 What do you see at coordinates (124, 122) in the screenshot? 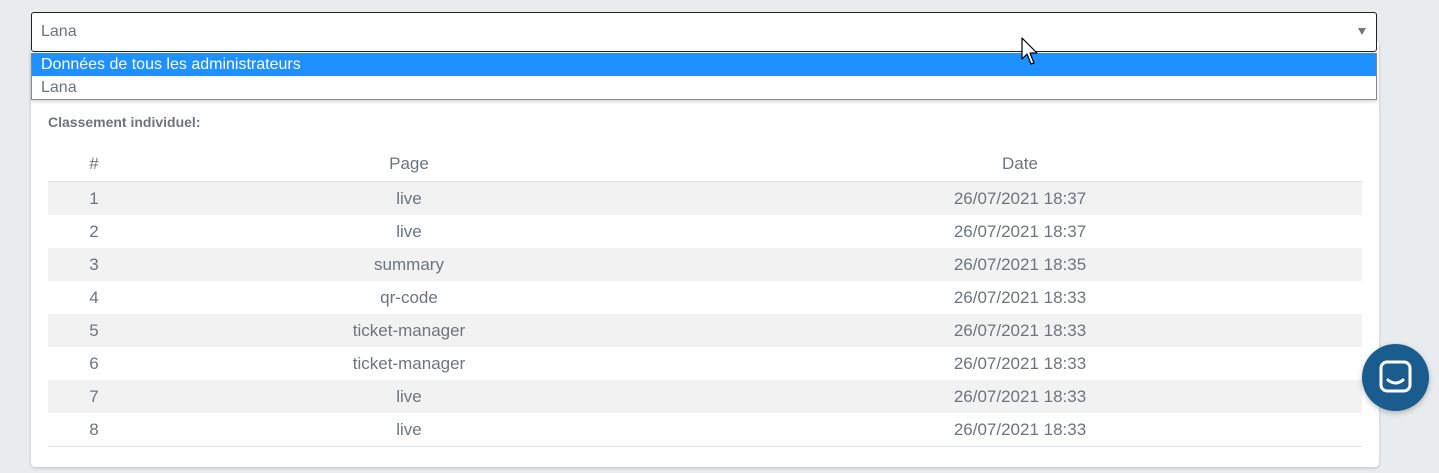
I see `section-title: Classement individuel:` at bounding box center [124, 122].